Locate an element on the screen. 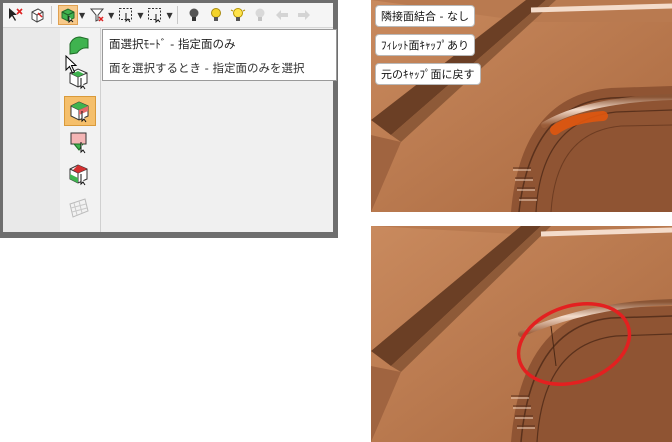 Image resolution: width=672 pixels, height=442 pixels. tooltip-description: 面を選択するとき - 指定面のみを選択 is located at coordinates (207, 68).